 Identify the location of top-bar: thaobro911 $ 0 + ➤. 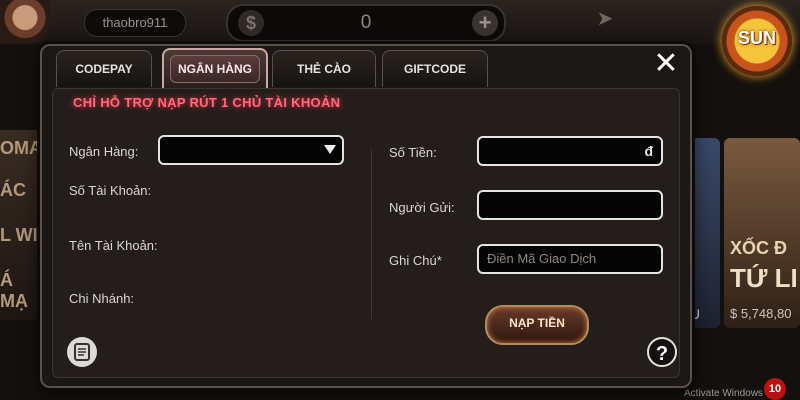
(400, 22).